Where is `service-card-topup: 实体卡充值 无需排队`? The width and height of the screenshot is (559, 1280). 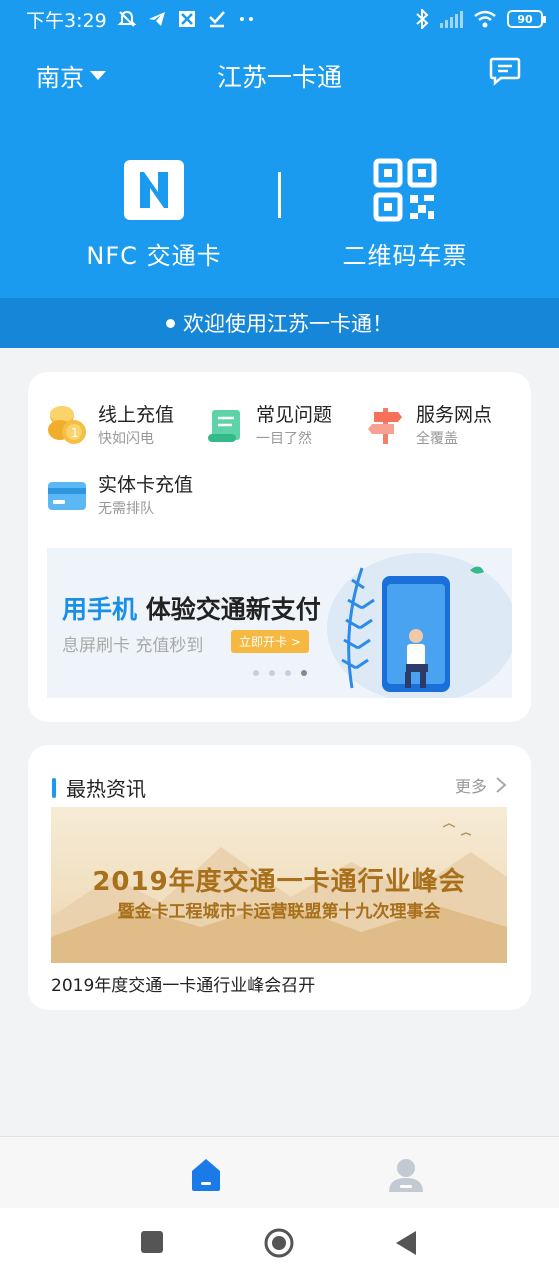 service-card-topup: 实体卡充值 无需排队 is located at coordinates (119, 496).